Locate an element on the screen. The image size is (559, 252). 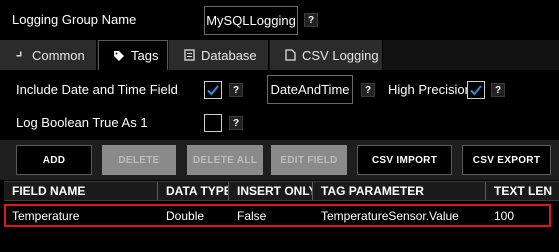
chevron-icon is located at coordinates (20, 55).